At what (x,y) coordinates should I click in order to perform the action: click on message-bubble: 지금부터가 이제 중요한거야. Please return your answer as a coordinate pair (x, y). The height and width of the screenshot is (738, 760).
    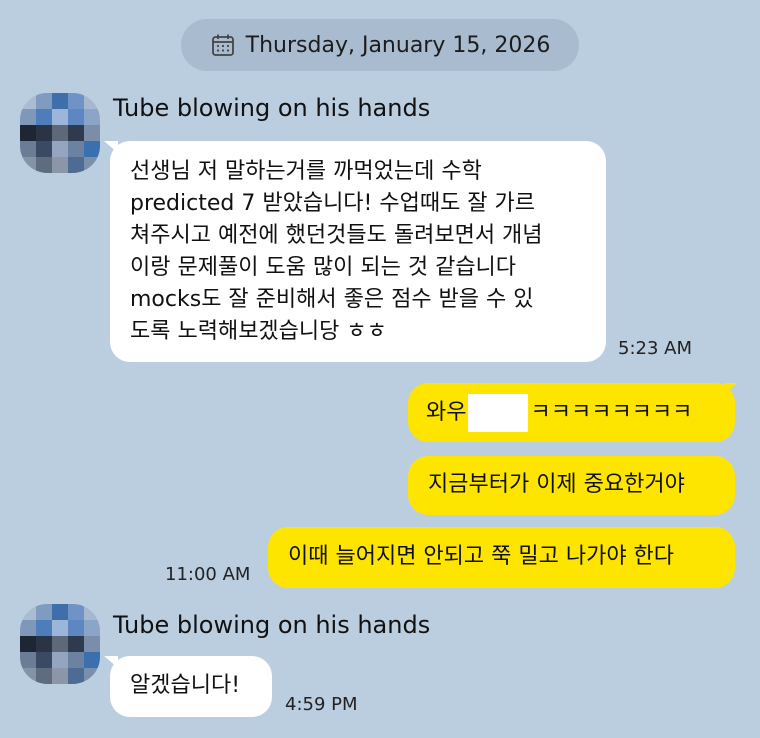
    Looking at the image, I should click on (571, 485).